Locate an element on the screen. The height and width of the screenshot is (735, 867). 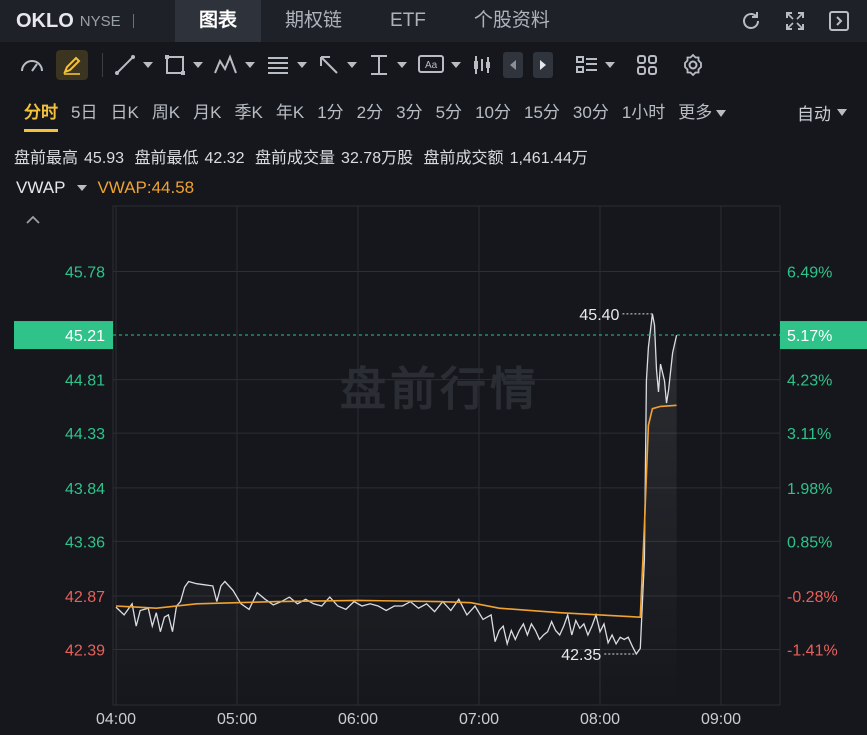
y-tick-label-right: 0.85% is located at coordinates (809, 542).